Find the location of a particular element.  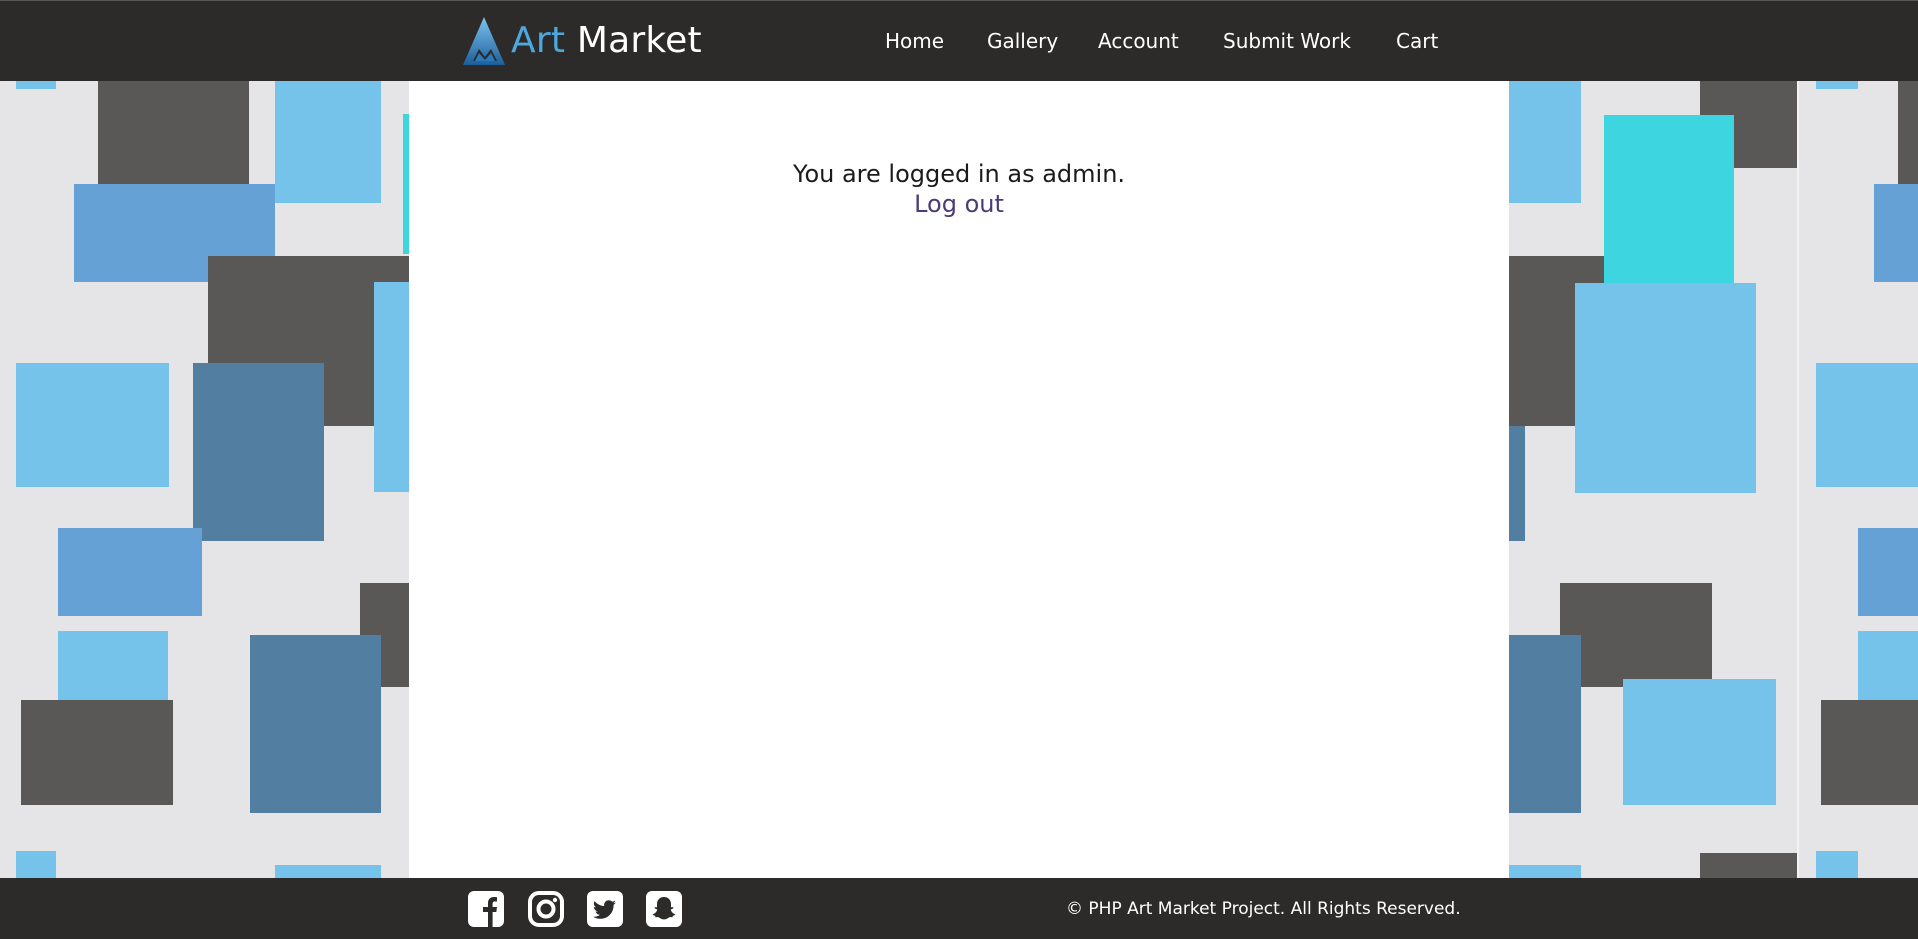

nav-home: Home is located at coordinates (914, 41).